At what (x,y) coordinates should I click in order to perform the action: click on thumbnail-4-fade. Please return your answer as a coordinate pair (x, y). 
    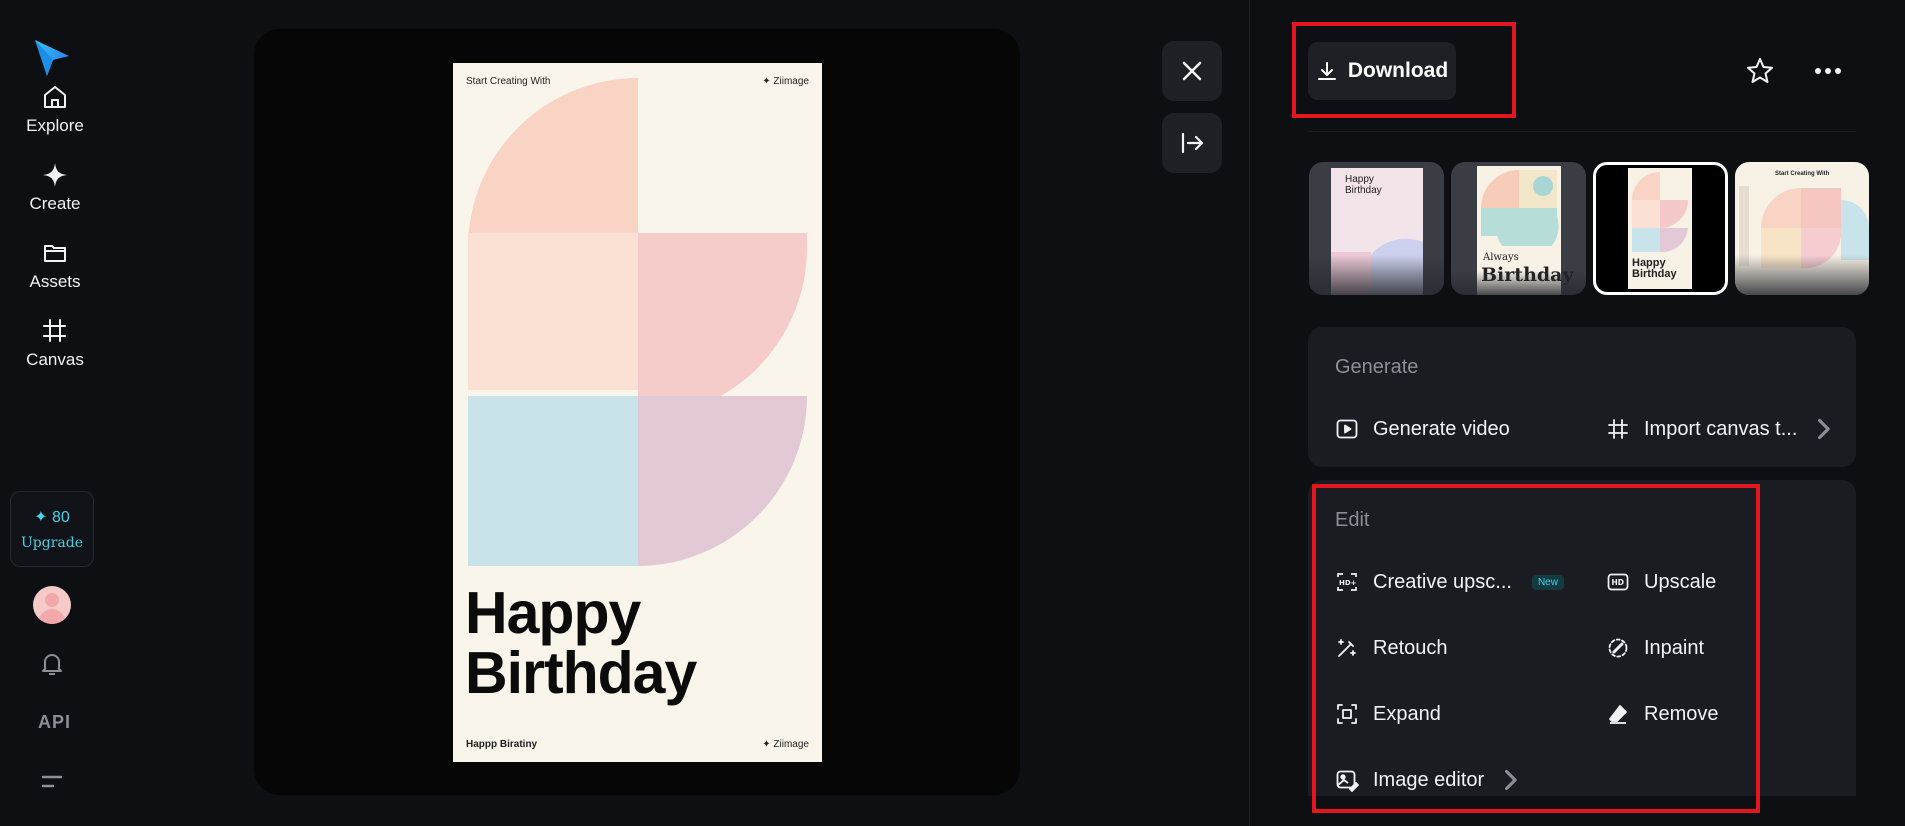
    Looking at the image, I should click on (1802, 275).